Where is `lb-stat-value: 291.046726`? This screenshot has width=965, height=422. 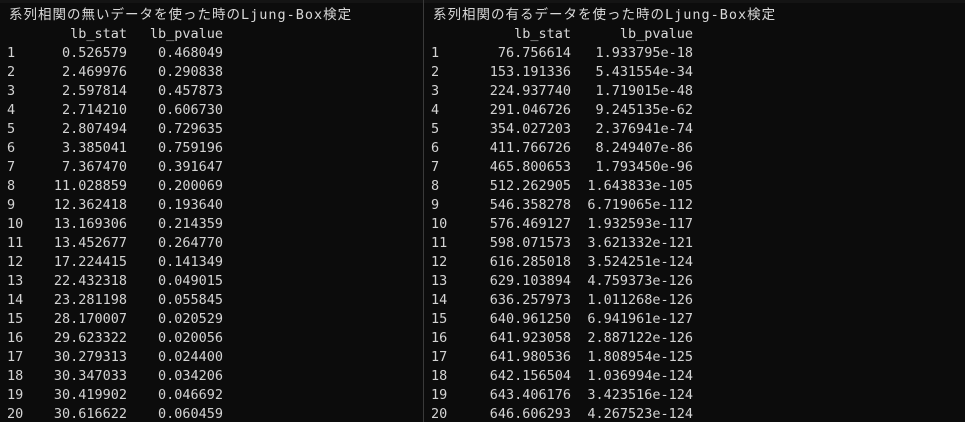
lb-stat-value: 291.046726 is located at coordinates (530, 110).